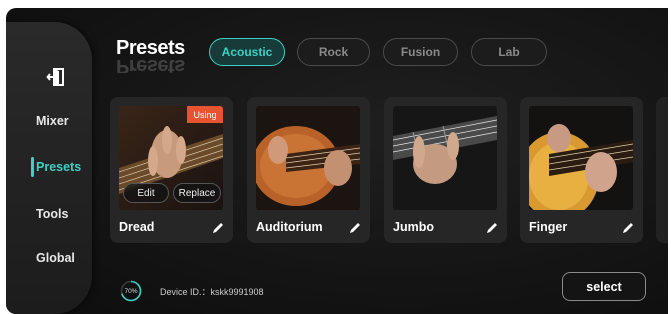 This screenshot has width=671, height=314. Describe the element at coordinates (150, 48) in the screenshot. I see `page-title: Presets` at that location.